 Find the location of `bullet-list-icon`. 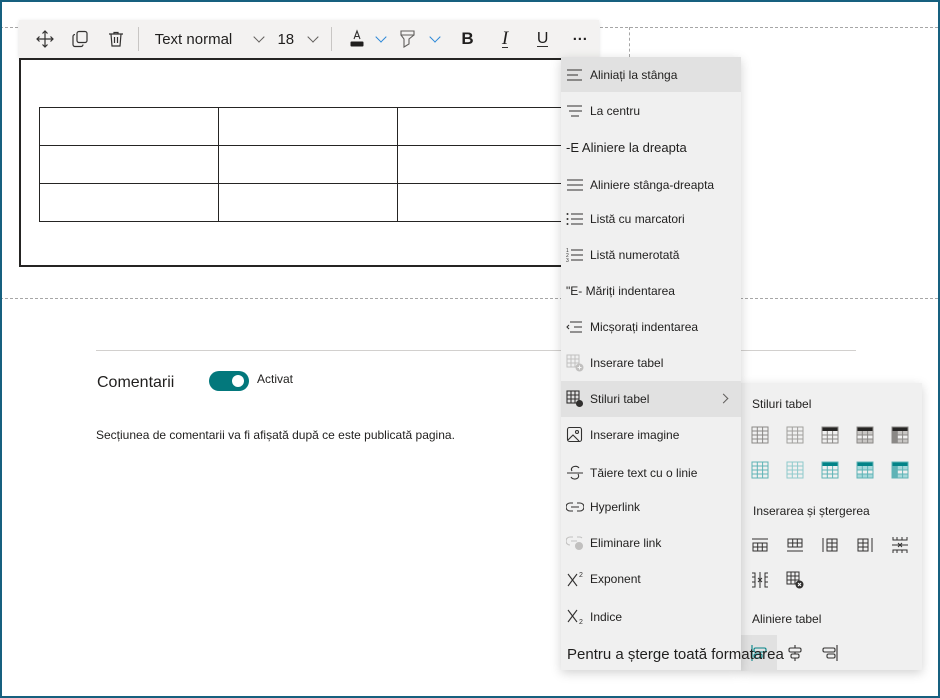

bullet-list-icon is located at coordinates (577, 219).